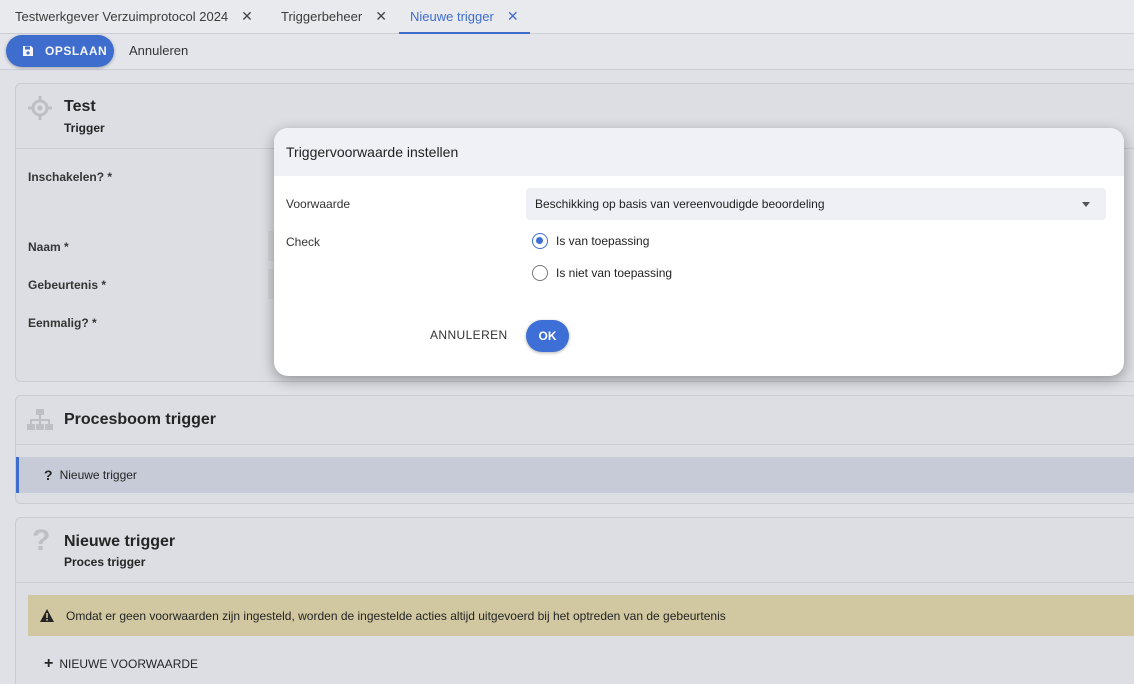 Image resolution: width=1134 pixels, height=684 pixels. I want to click on radio-is-niet-van-toepassing: Is niet van toepassing, so click(602, 273).